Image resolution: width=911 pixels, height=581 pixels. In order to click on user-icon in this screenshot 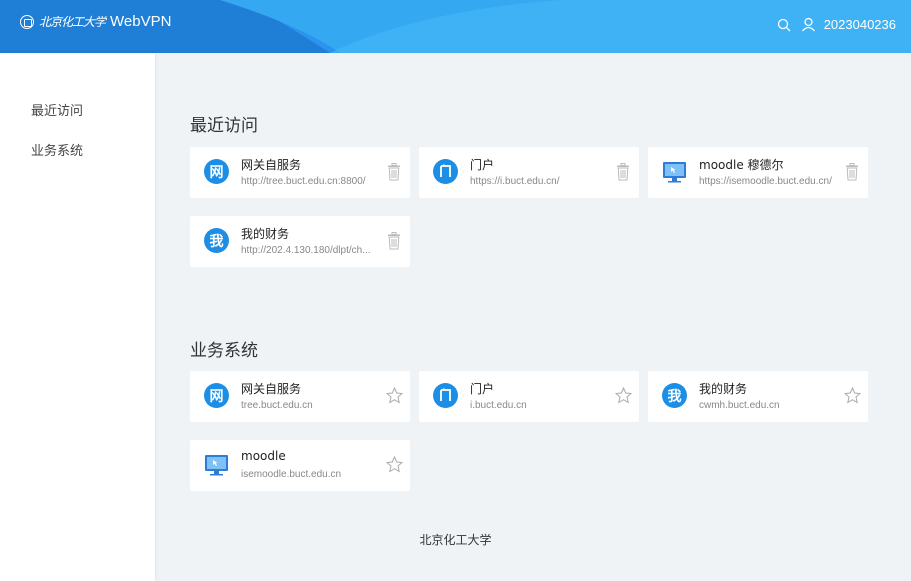, I will do `click(808, 24)`.